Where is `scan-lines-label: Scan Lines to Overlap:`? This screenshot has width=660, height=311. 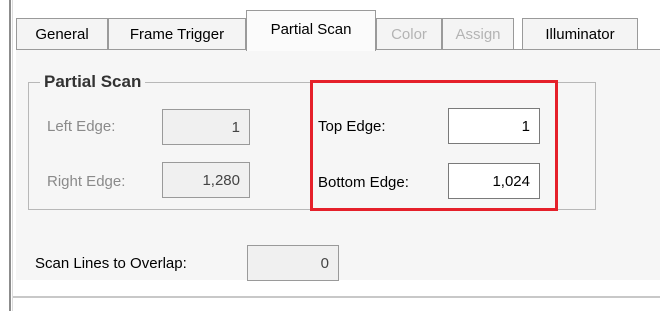
scan-lines-label: Scan Lines to Overlap: is located at coordinates (111, 263).